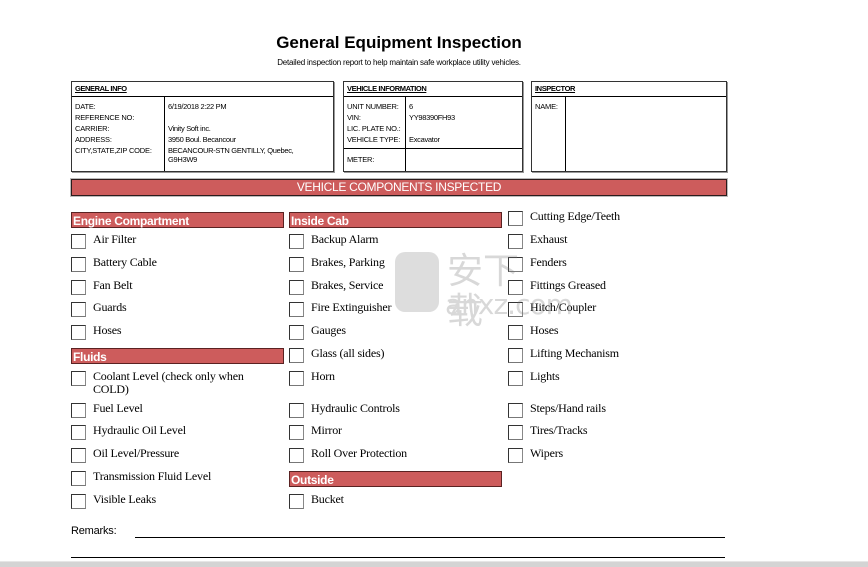  I want to click on checklist-item: Hydraulic Controls, so click(390, 411).